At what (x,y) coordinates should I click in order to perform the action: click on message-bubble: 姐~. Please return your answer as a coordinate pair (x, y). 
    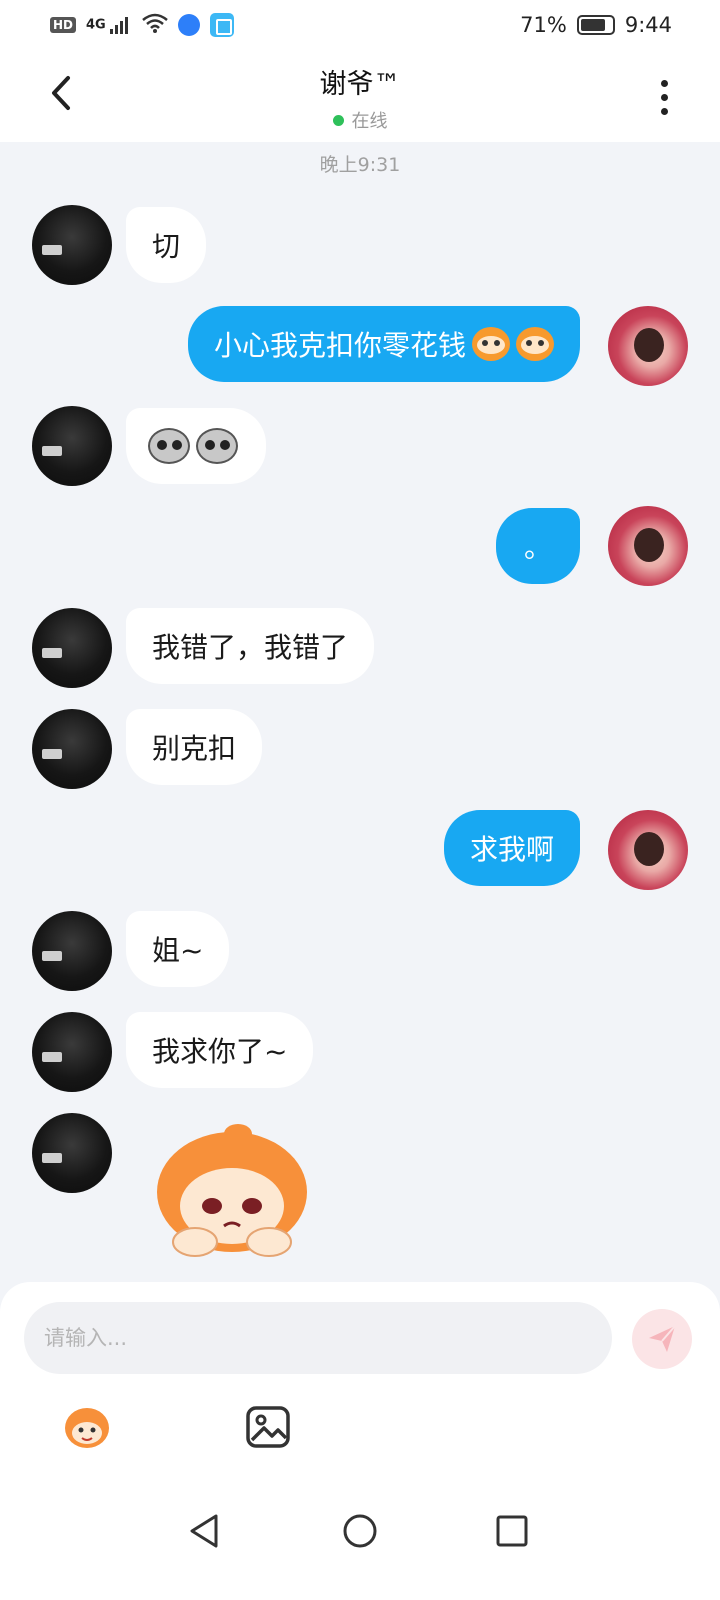
    Looking at the image, I should click on (178, 949).